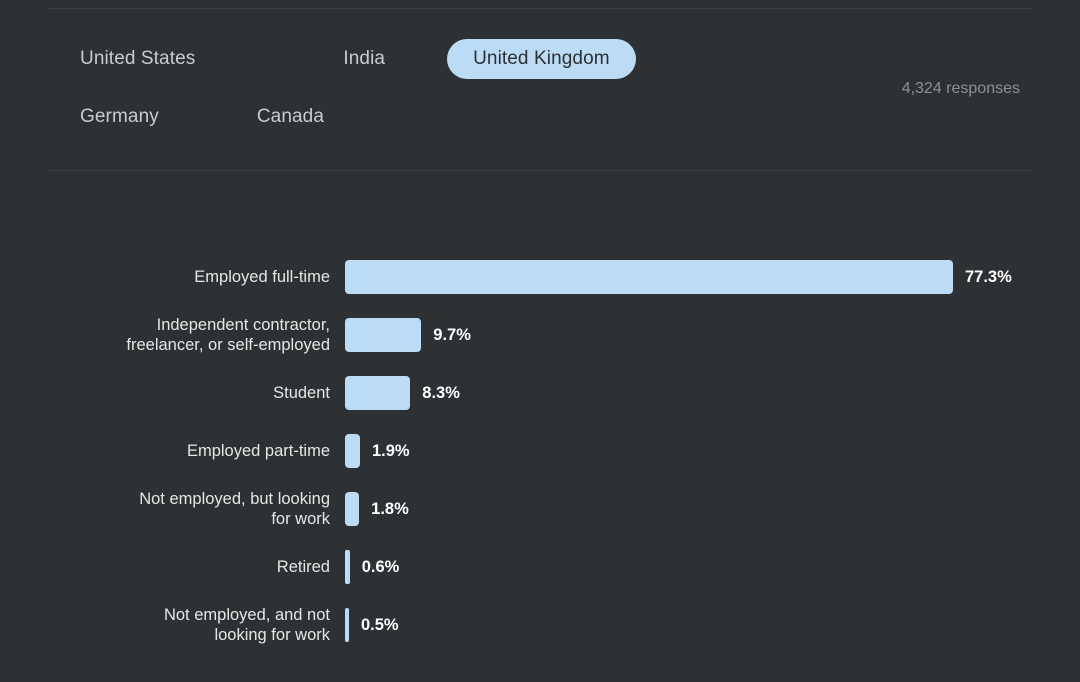  I want to click on bar-category-label: Student, so click(301, 393).